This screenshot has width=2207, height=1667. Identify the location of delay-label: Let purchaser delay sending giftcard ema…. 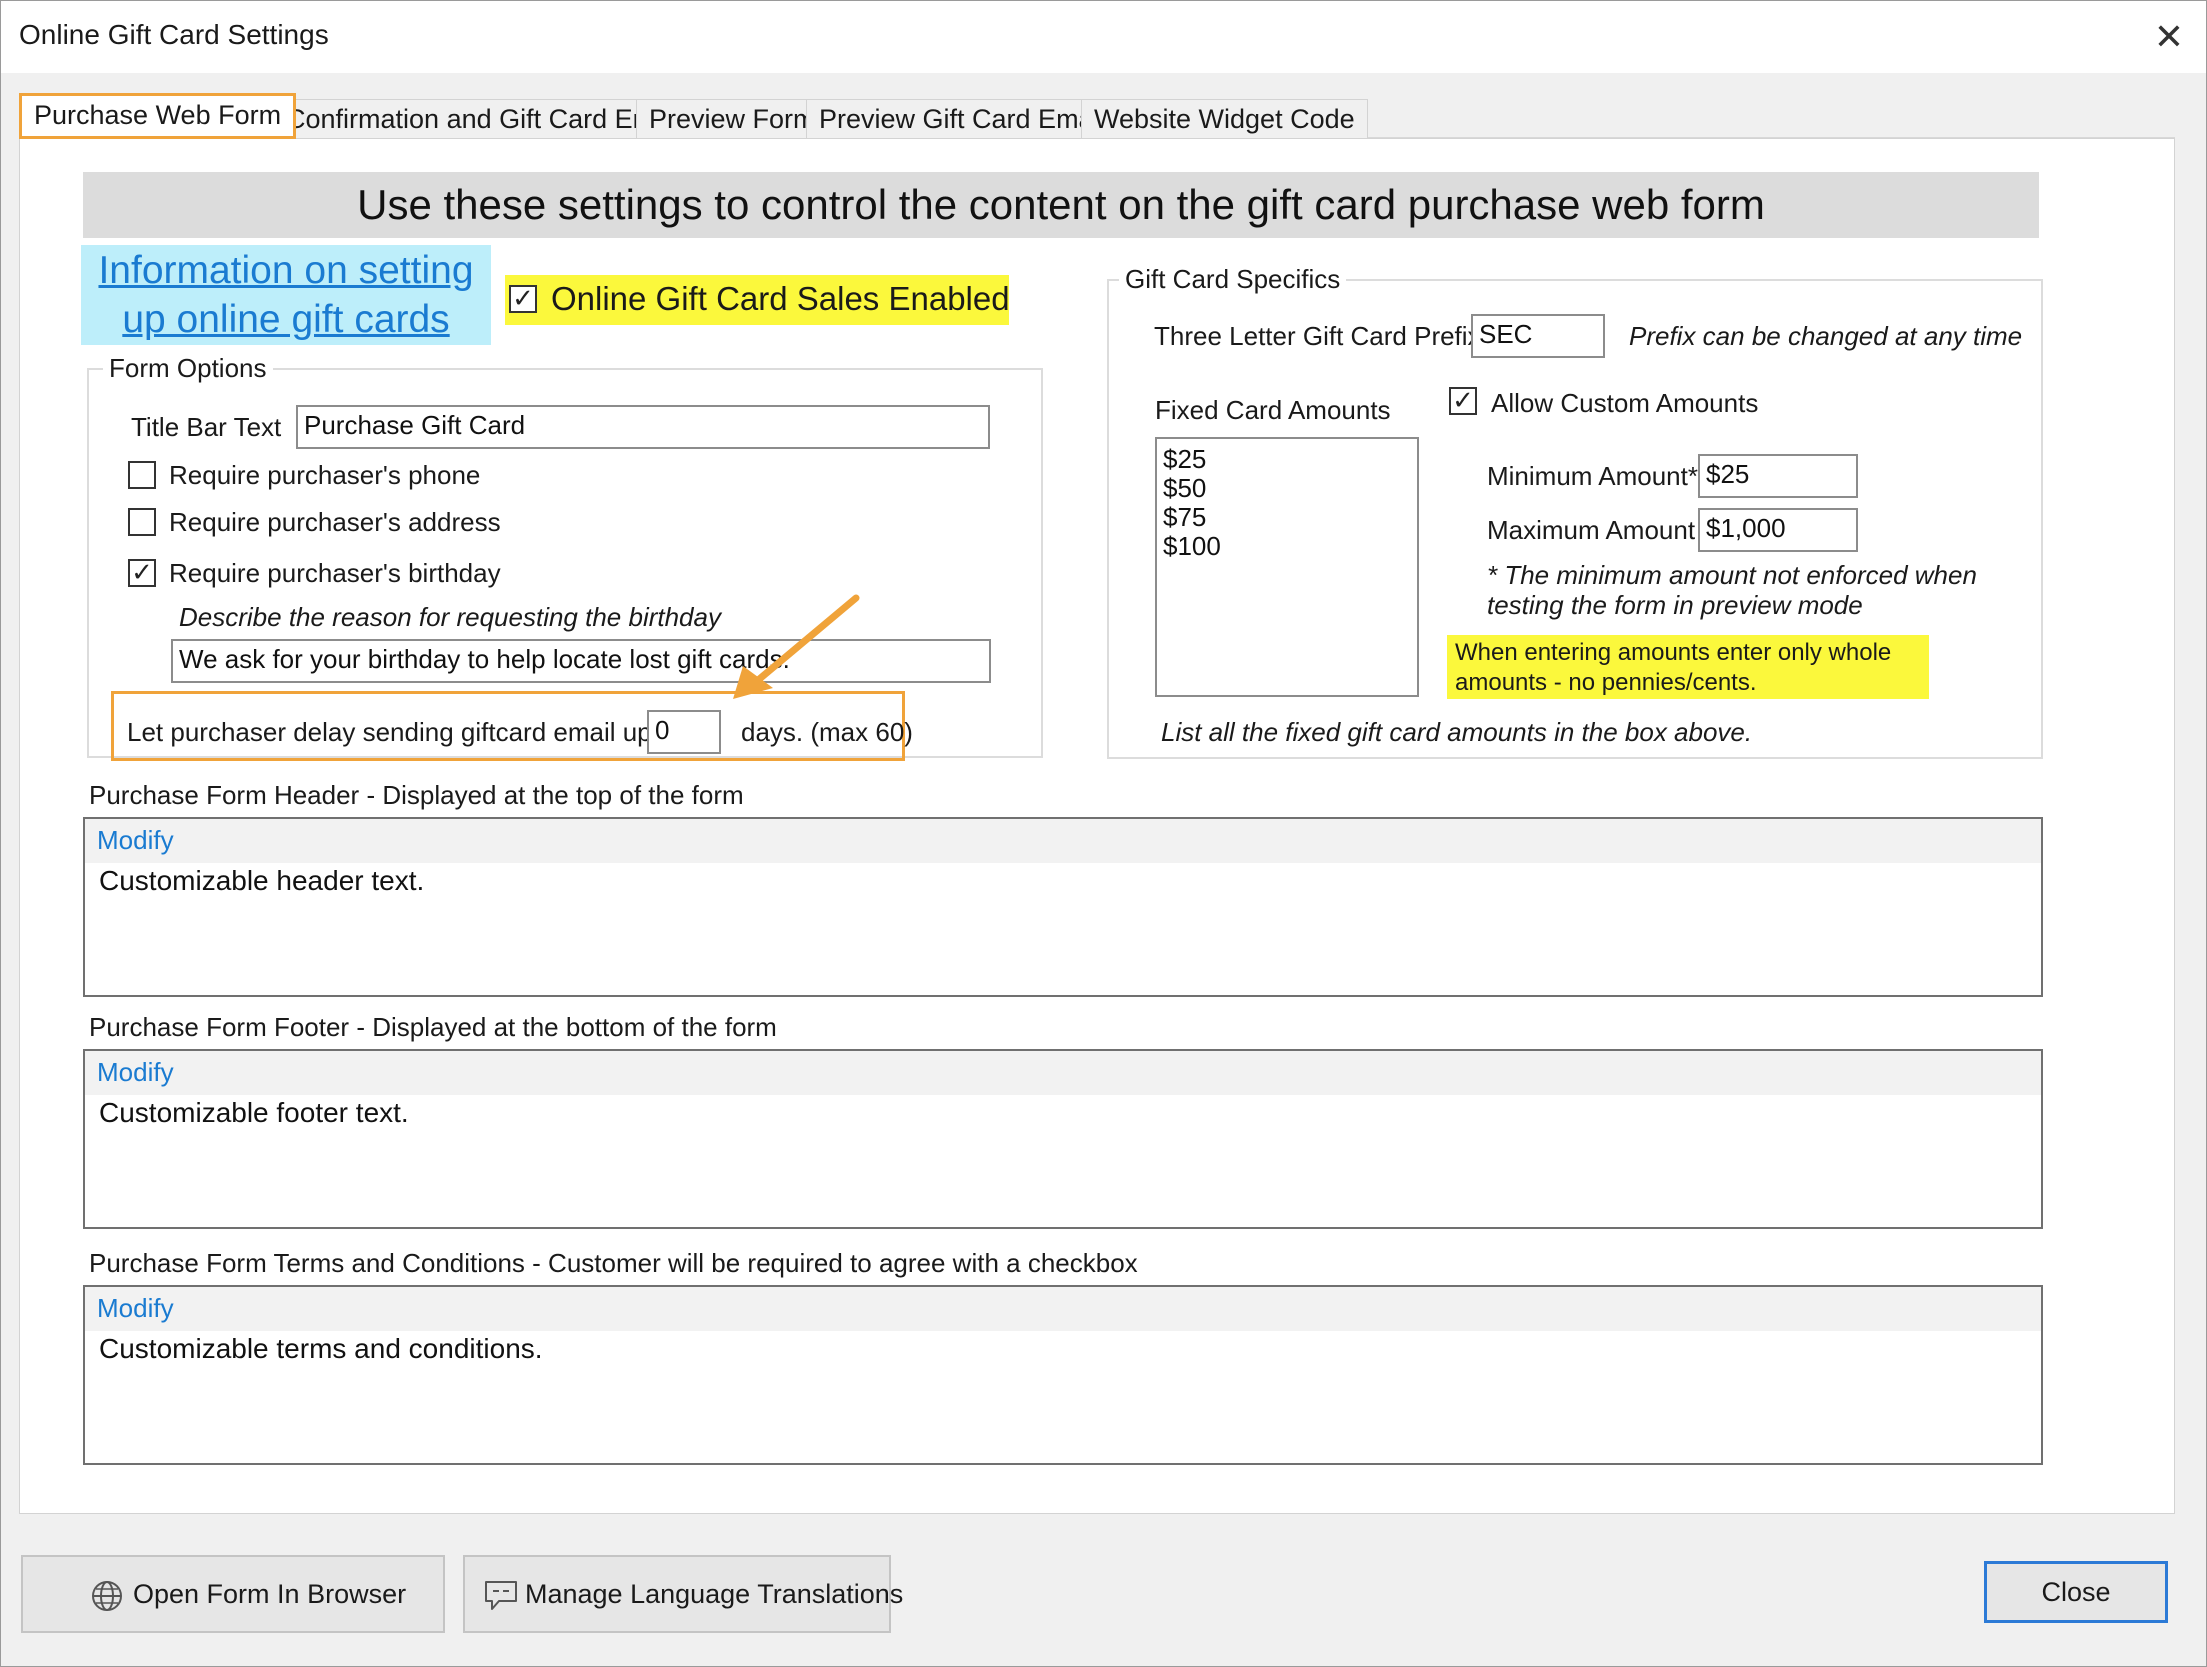
(404, 732).